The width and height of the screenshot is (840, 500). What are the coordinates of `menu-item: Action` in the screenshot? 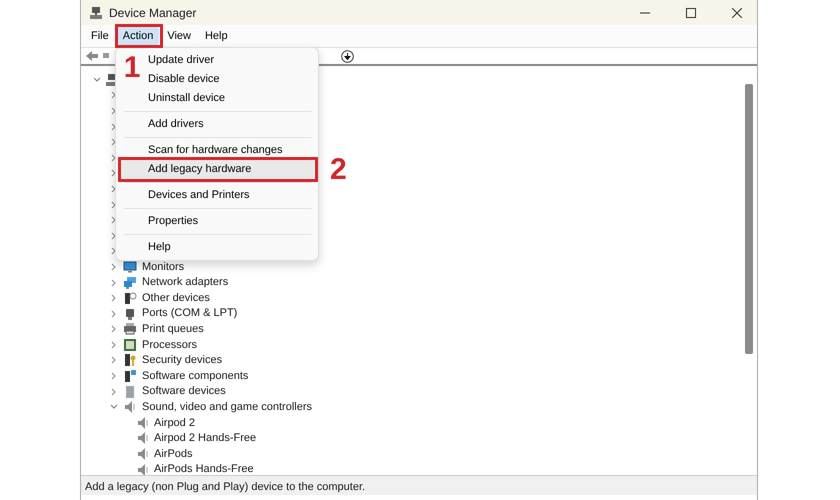 It's located at (138, 36).